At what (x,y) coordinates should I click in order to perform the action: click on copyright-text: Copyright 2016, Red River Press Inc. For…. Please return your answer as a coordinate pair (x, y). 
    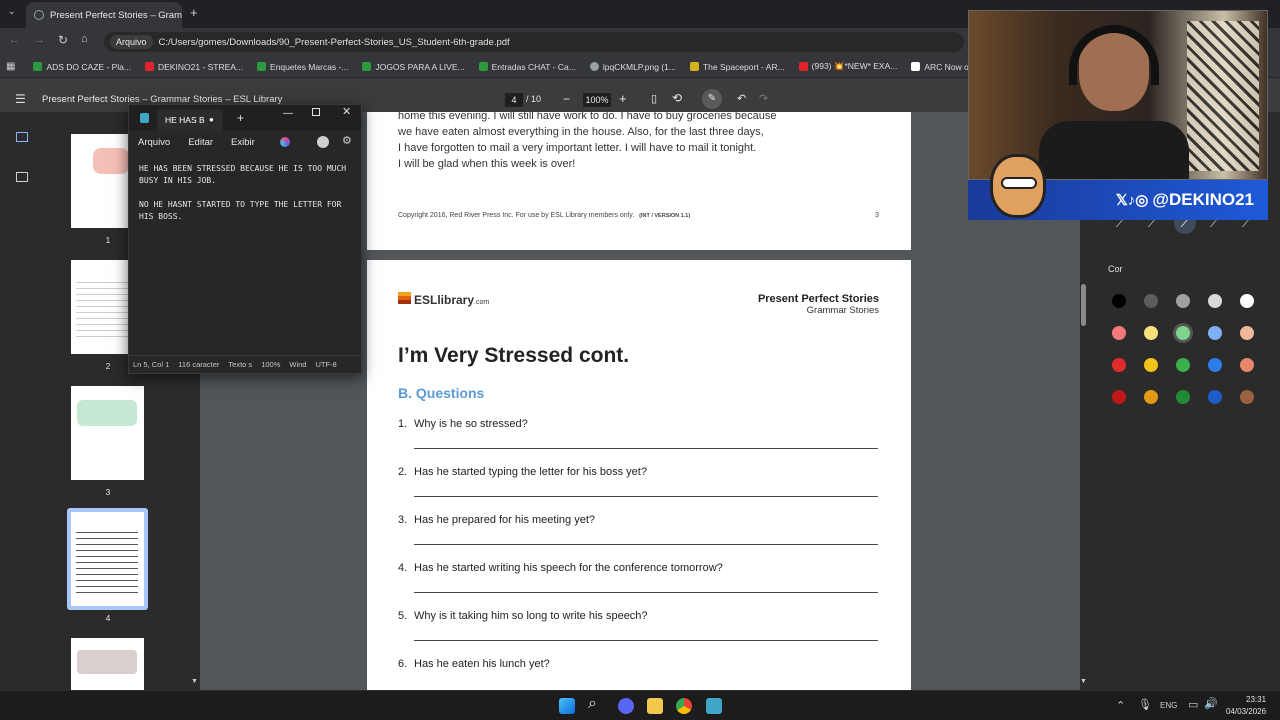
    Looking at the image, I should click on (544, 215).